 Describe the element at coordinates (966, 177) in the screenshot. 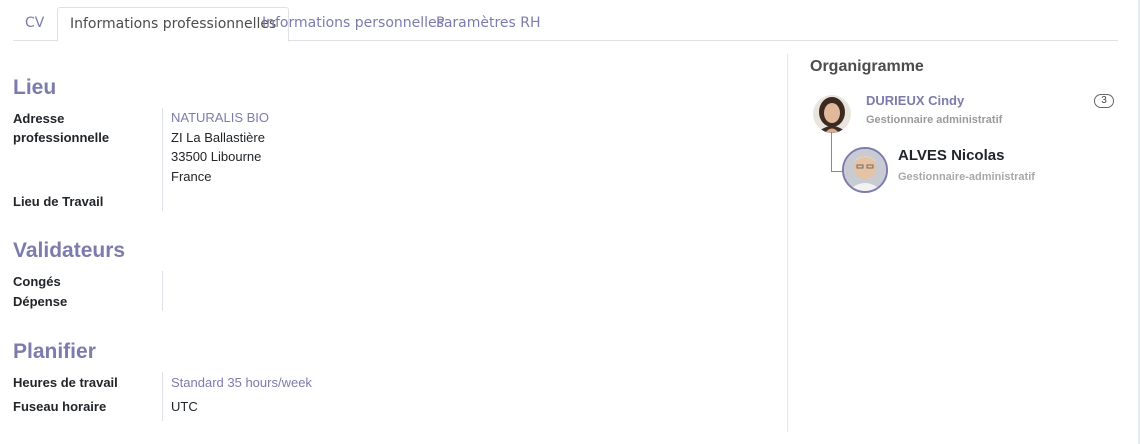

I see `employee-job-title: Gestionnaire-administratif` at that location.